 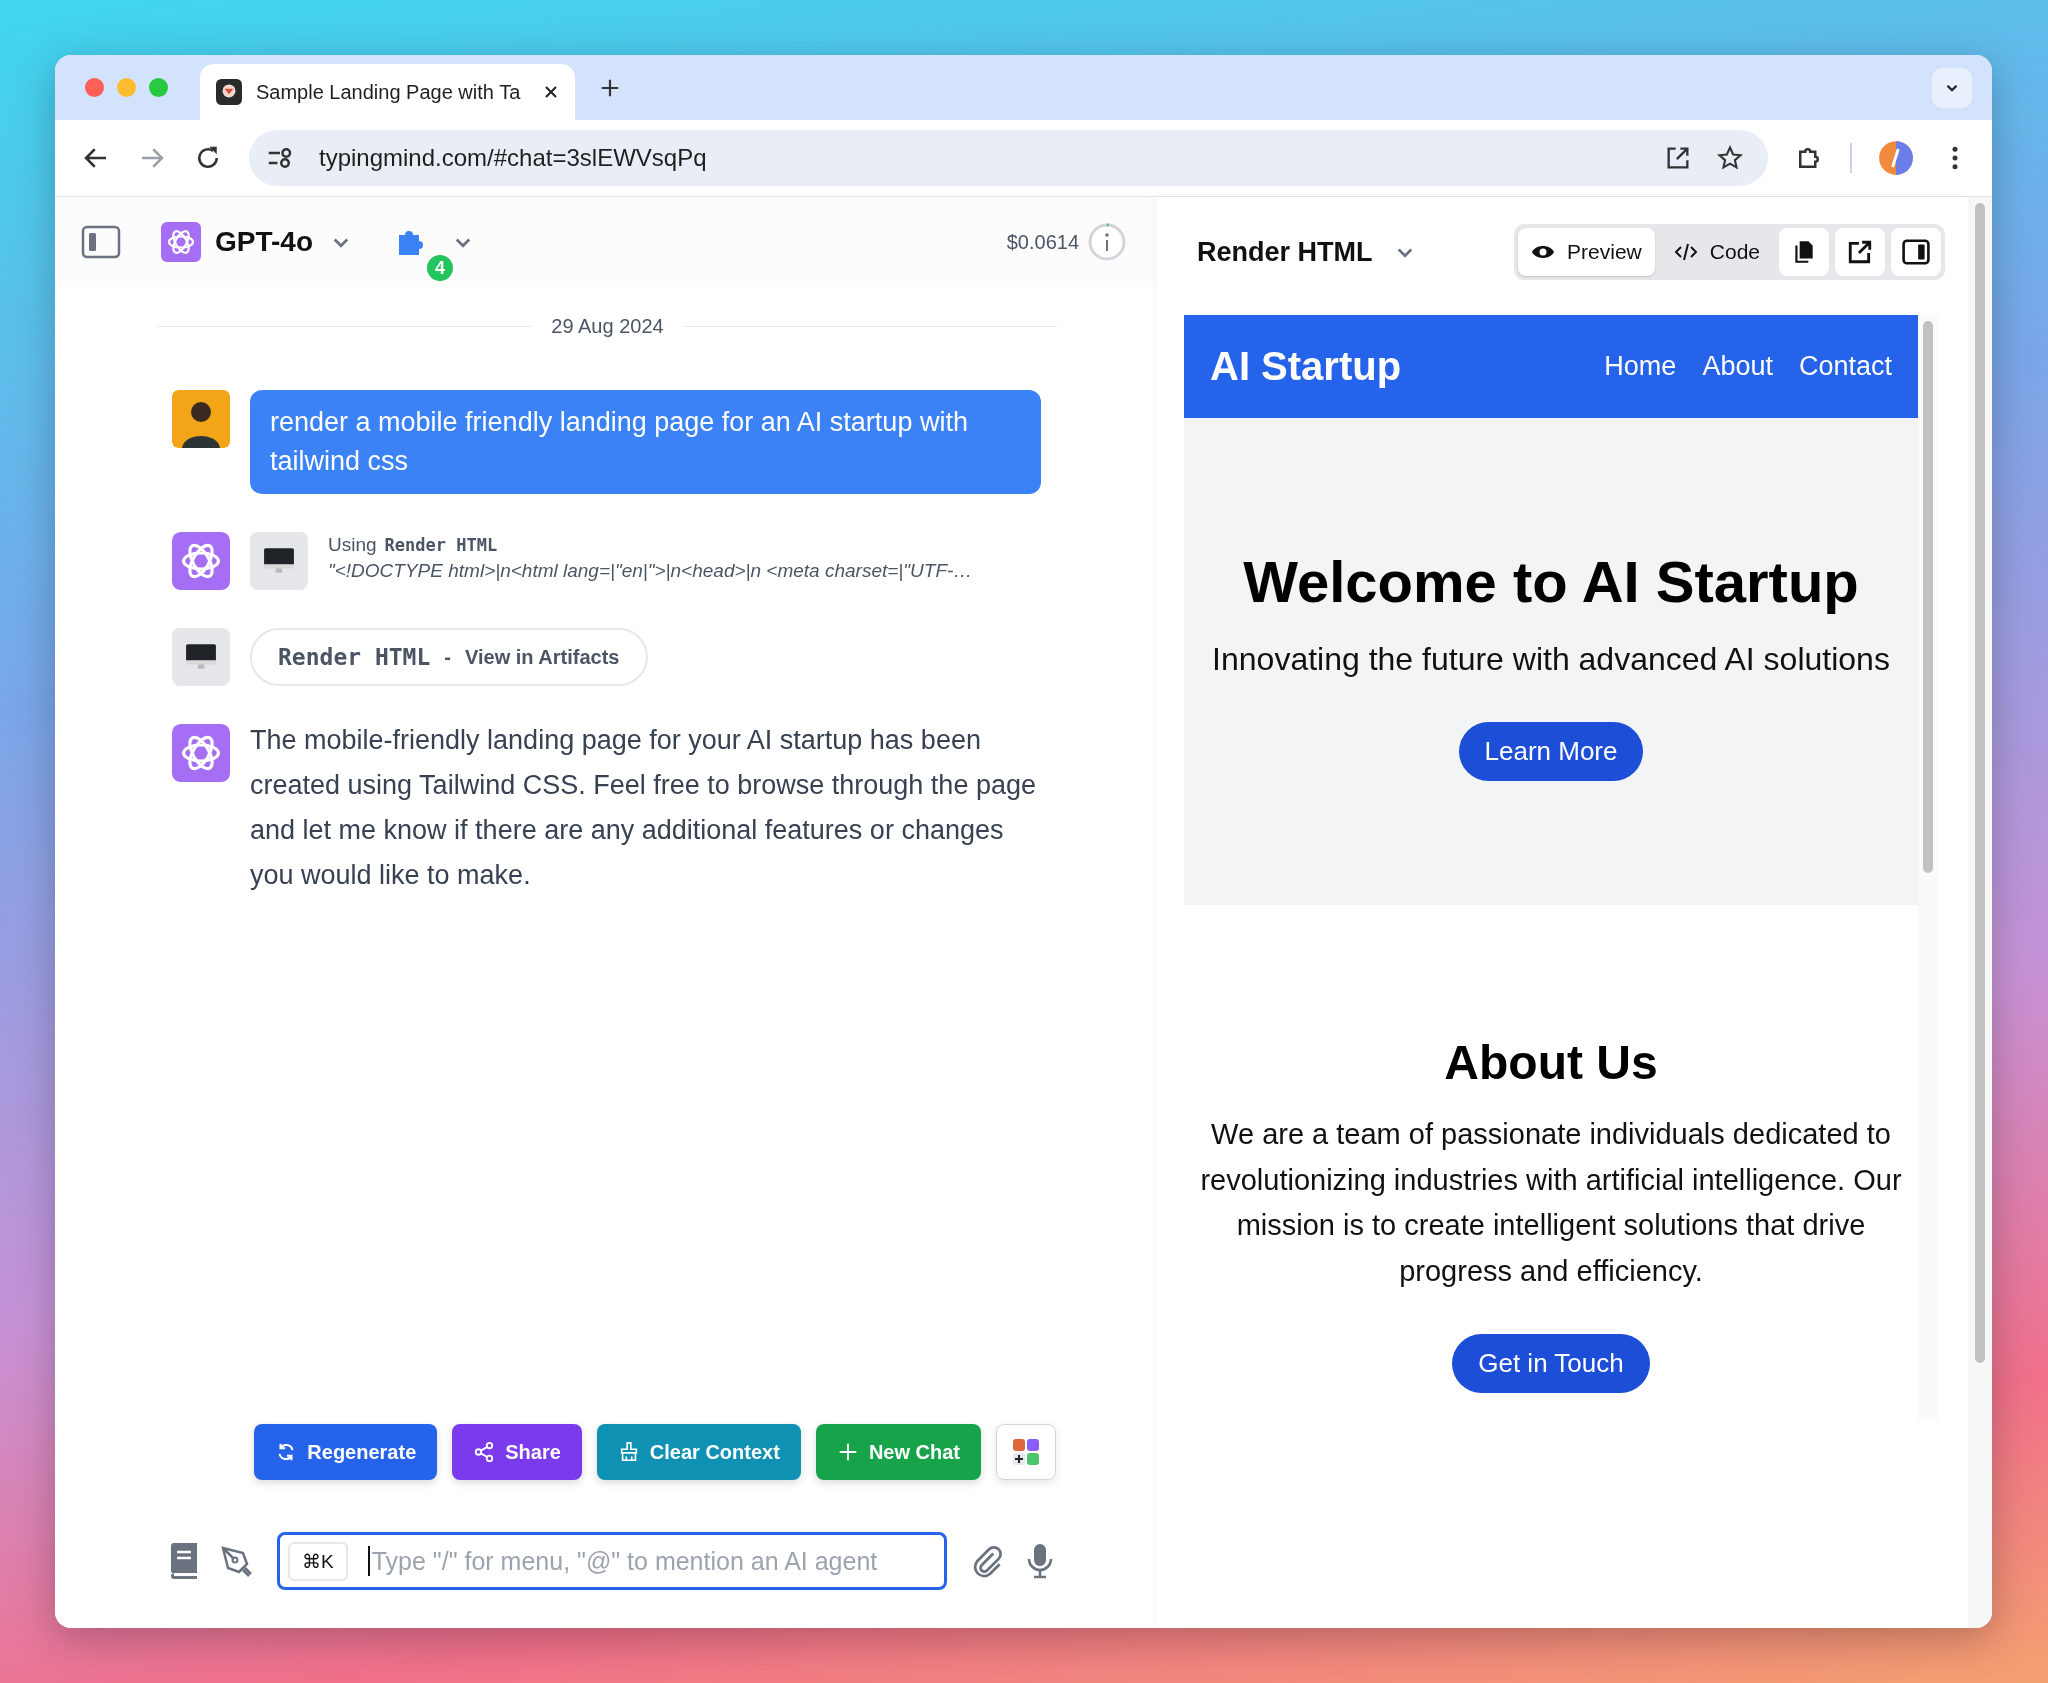 What do you see at coordinates (101, 242) in the screenshot?
I see `sidebar-toggle-icon` at bounding box center [101, 242].